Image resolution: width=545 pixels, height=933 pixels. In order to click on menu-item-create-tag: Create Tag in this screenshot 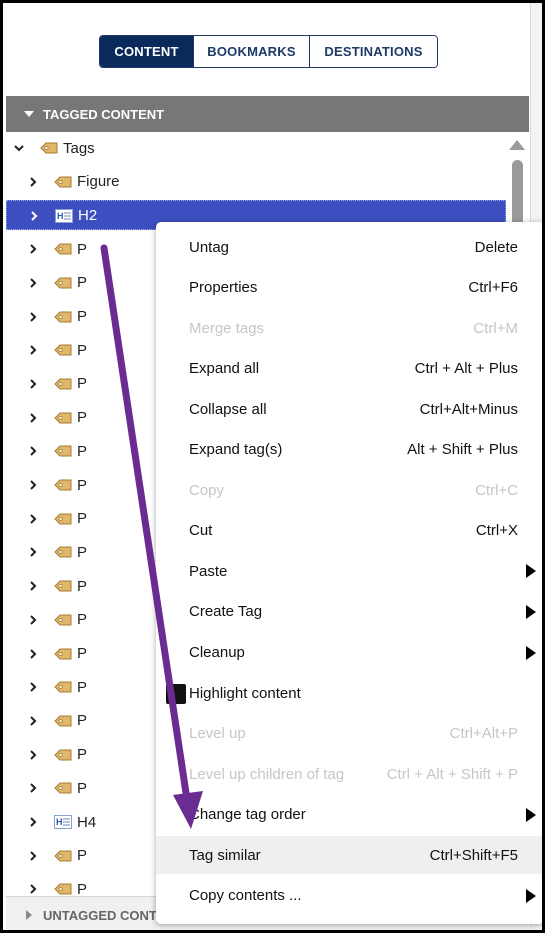, I will do `click(349, 612)`.